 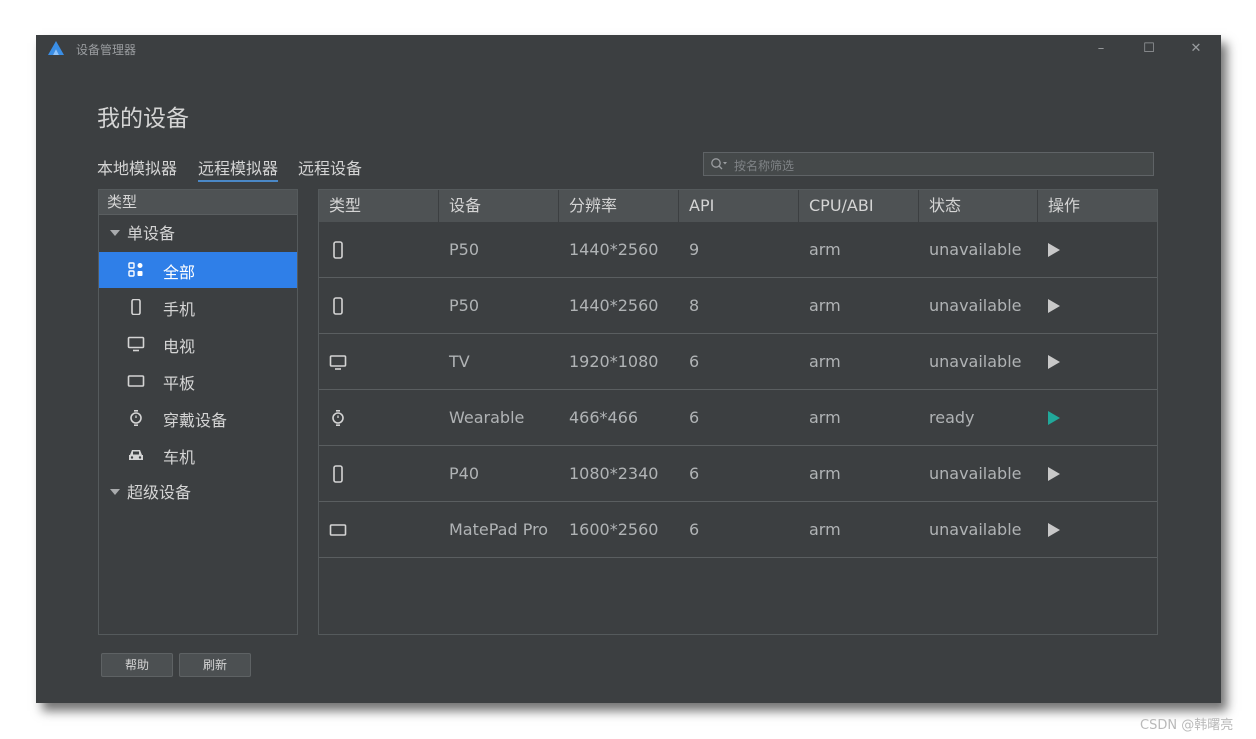 What do you see at coordinates (198, 381) in the screenshot?
I see `tree-item-tablet: 平板` at bounding box center [198, 381].